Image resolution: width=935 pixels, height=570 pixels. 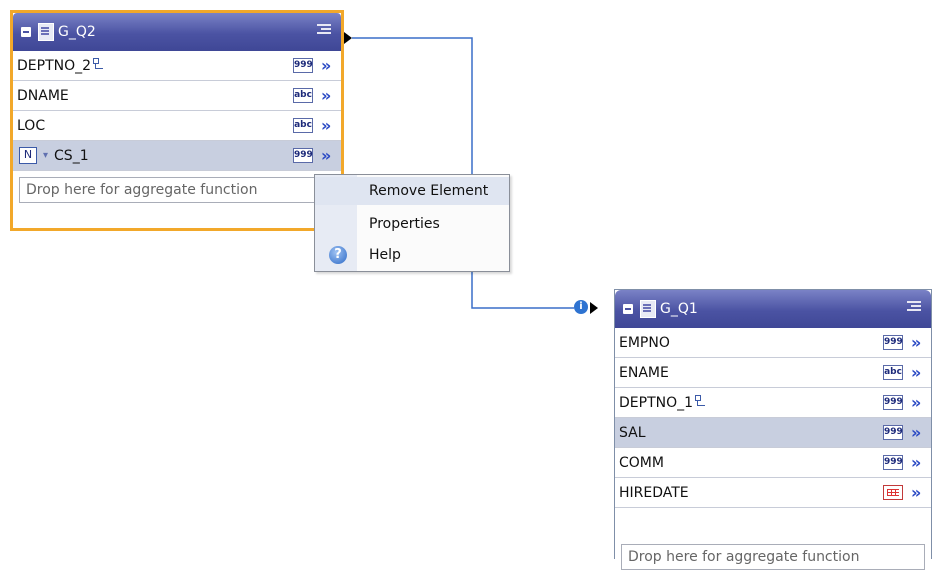 I want to click on element-label: DEPTNO_2, so click(x=54, y=65).